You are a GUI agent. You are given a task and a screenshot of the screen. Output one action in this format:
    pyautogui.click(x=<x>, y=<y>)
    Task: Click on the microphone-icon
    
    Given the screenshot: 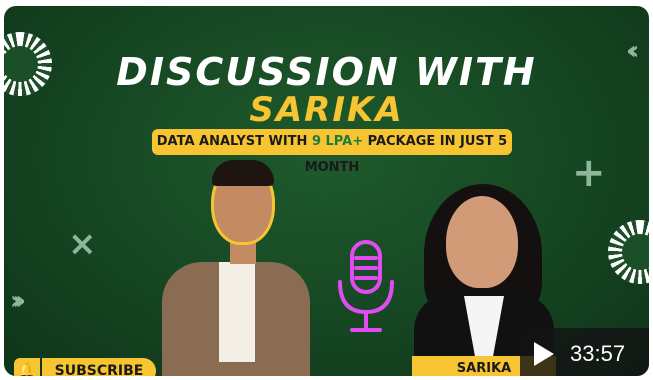 What is the action you would take?
    pyautogui.click(x=366, y=286)
    